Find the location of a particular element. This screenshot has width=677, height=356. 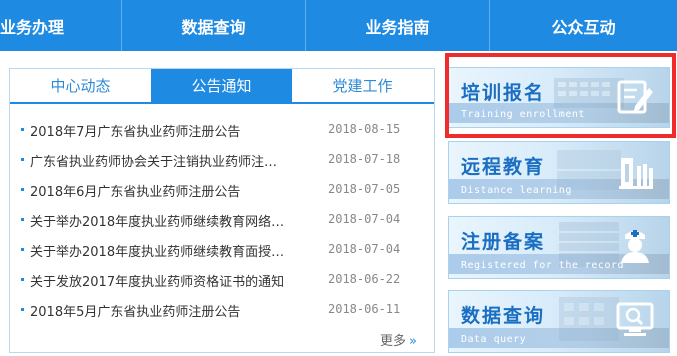

banner-training-enrollment: 培训报名 Training enrollment is located at coordinates (559, 97).